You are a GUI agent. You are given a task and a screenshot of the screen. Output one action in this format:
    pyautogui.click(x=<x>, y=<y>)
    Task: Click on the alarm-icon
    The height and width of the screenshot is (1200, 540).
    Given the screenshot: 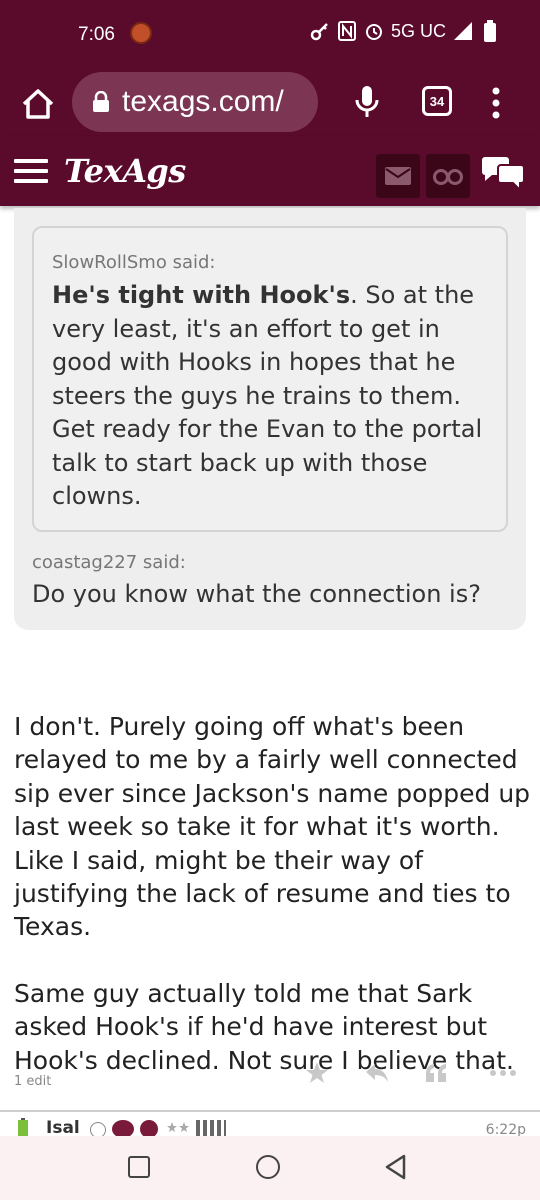 What is the action you would take?
    pyautogui.click(x=374, y=31)
    